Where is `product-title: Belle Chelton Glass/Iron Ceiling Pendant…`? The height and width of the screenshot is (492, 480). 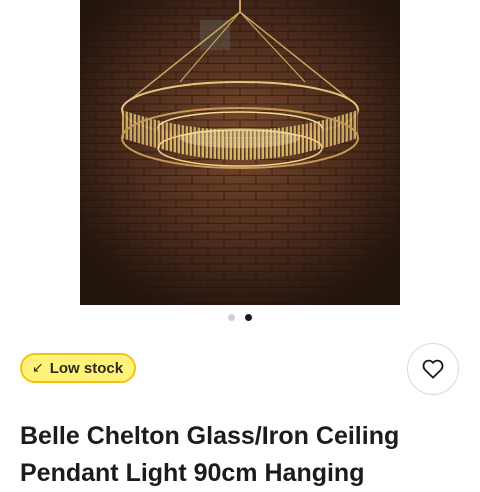 product-title: Belle Chelton Glass/Iron Ceiling Pendant… is located at coordinates (210, 454).